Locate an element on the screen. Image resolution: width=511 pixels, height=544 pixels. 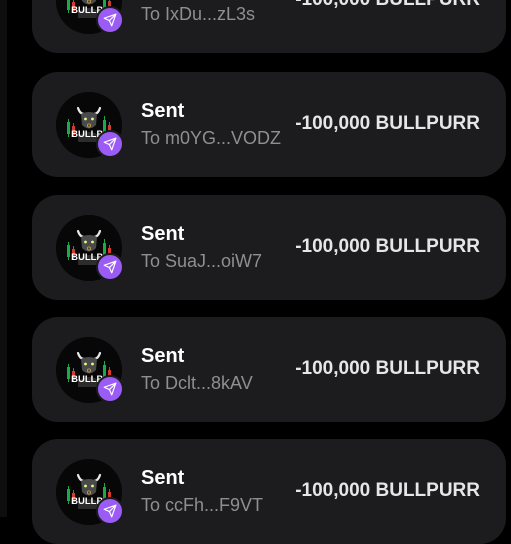
recipient-address: To ccFh...F9VT is located at coordinates (202, 505).